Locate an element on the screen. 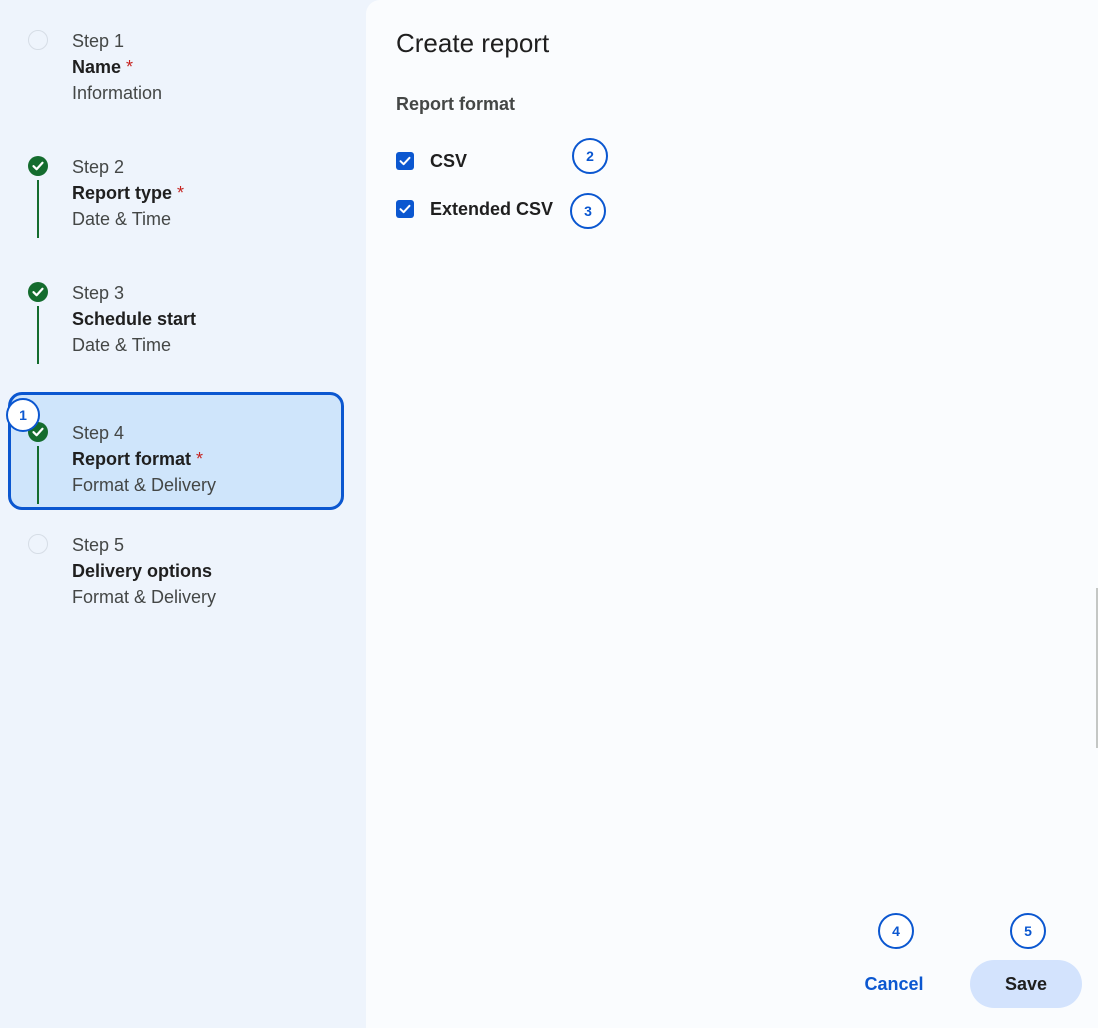 Image resolution: width=1098 pixels, height=1028 pixels. step-number: Step 1 is located at coordinates (98, 41).